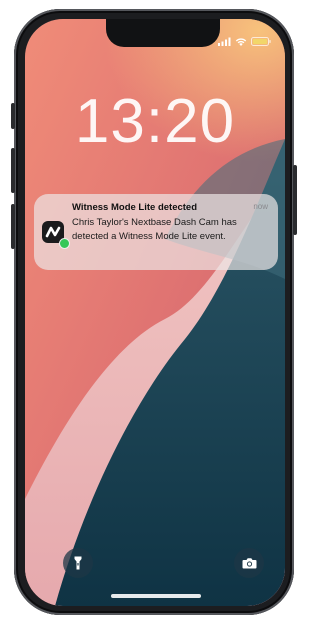  I want to click on notch, so click(163, 33).